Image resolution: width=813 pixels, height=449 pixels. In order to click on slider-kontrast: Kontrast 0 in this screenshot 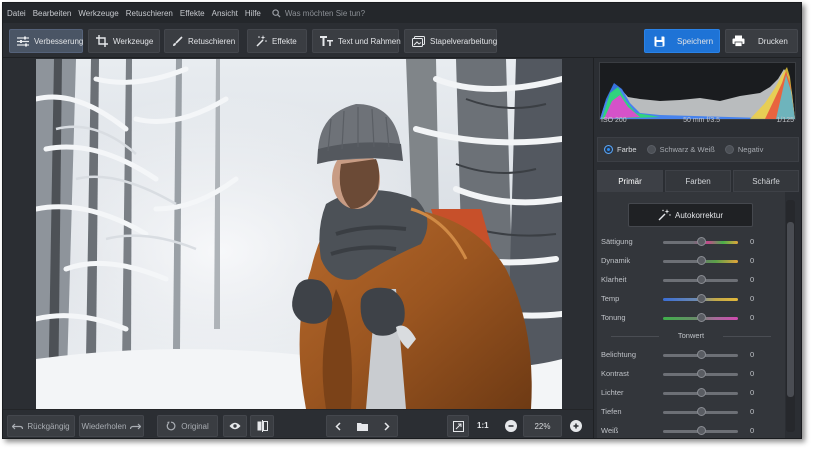, I will do `click(691, 375)`.